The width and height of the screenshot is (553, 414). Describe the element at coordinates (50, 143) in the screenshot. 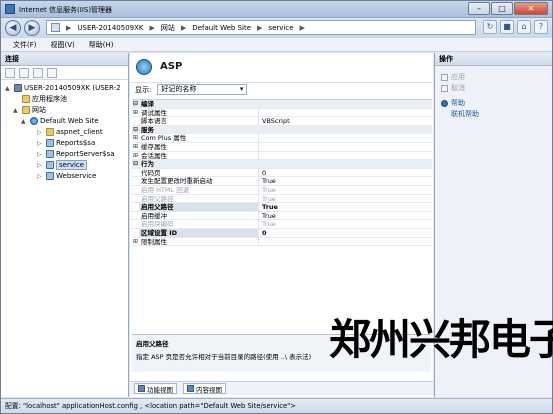

I see `app-icon` at that location.